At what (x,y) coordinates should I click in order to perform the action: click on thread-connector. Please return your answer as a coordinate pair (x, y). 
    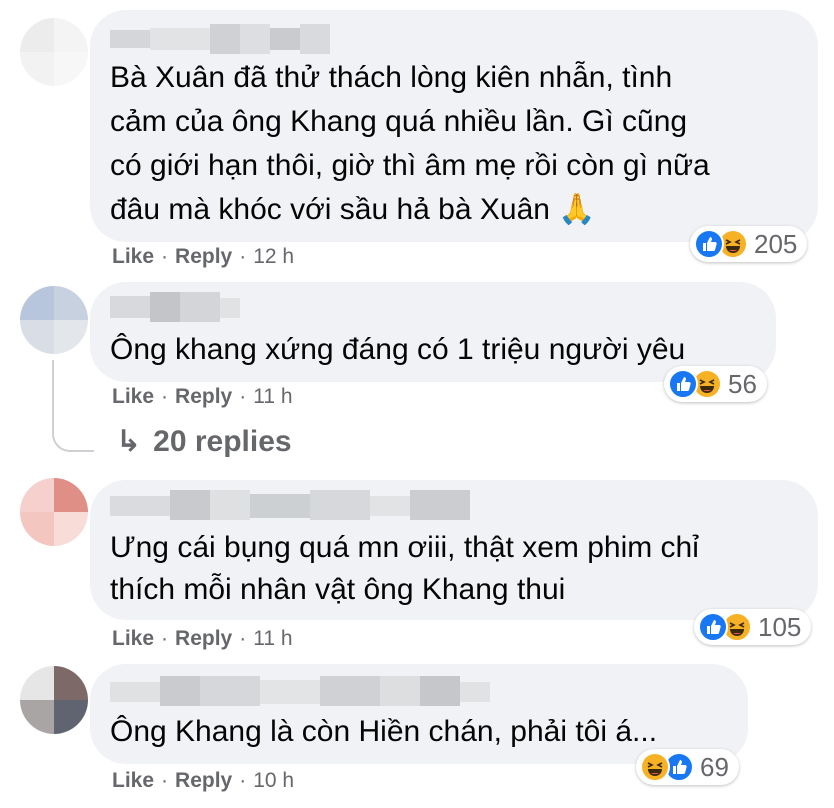
    Looking at the image, I should click on (73, 436).